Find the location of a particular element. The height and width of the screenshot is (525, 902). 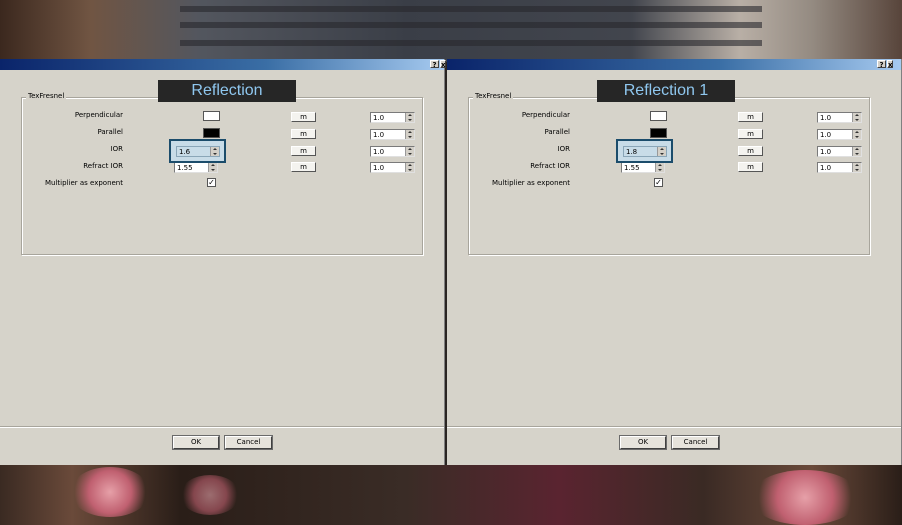

background-bottom is located at coordinates (451, 495).